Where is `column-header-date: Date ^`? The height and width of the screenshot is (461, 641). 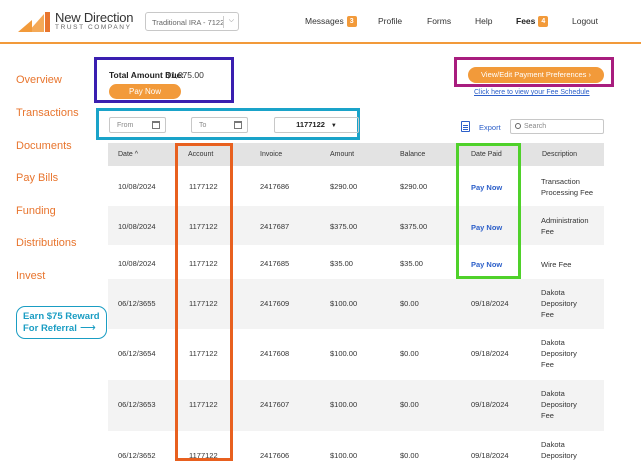 column-header-date: Date ^ is located at coordinates (128, 154).